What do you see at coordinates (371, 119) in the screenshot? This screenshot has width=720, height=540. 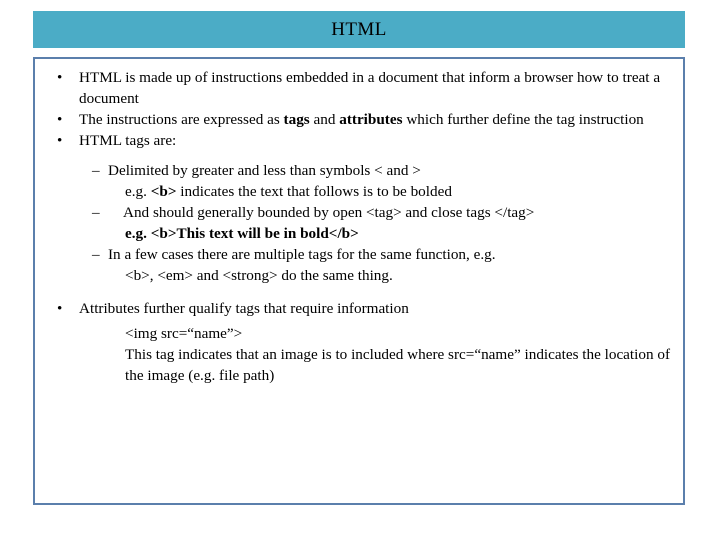 I see `text-run-bold: attributes` at bounding box center [371, 119].